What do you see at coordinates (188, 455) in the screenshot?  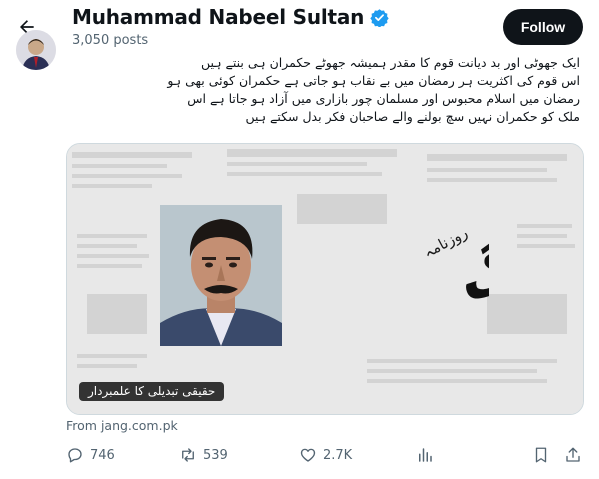 I see `repost-icon` at bounding box center [188, 455].